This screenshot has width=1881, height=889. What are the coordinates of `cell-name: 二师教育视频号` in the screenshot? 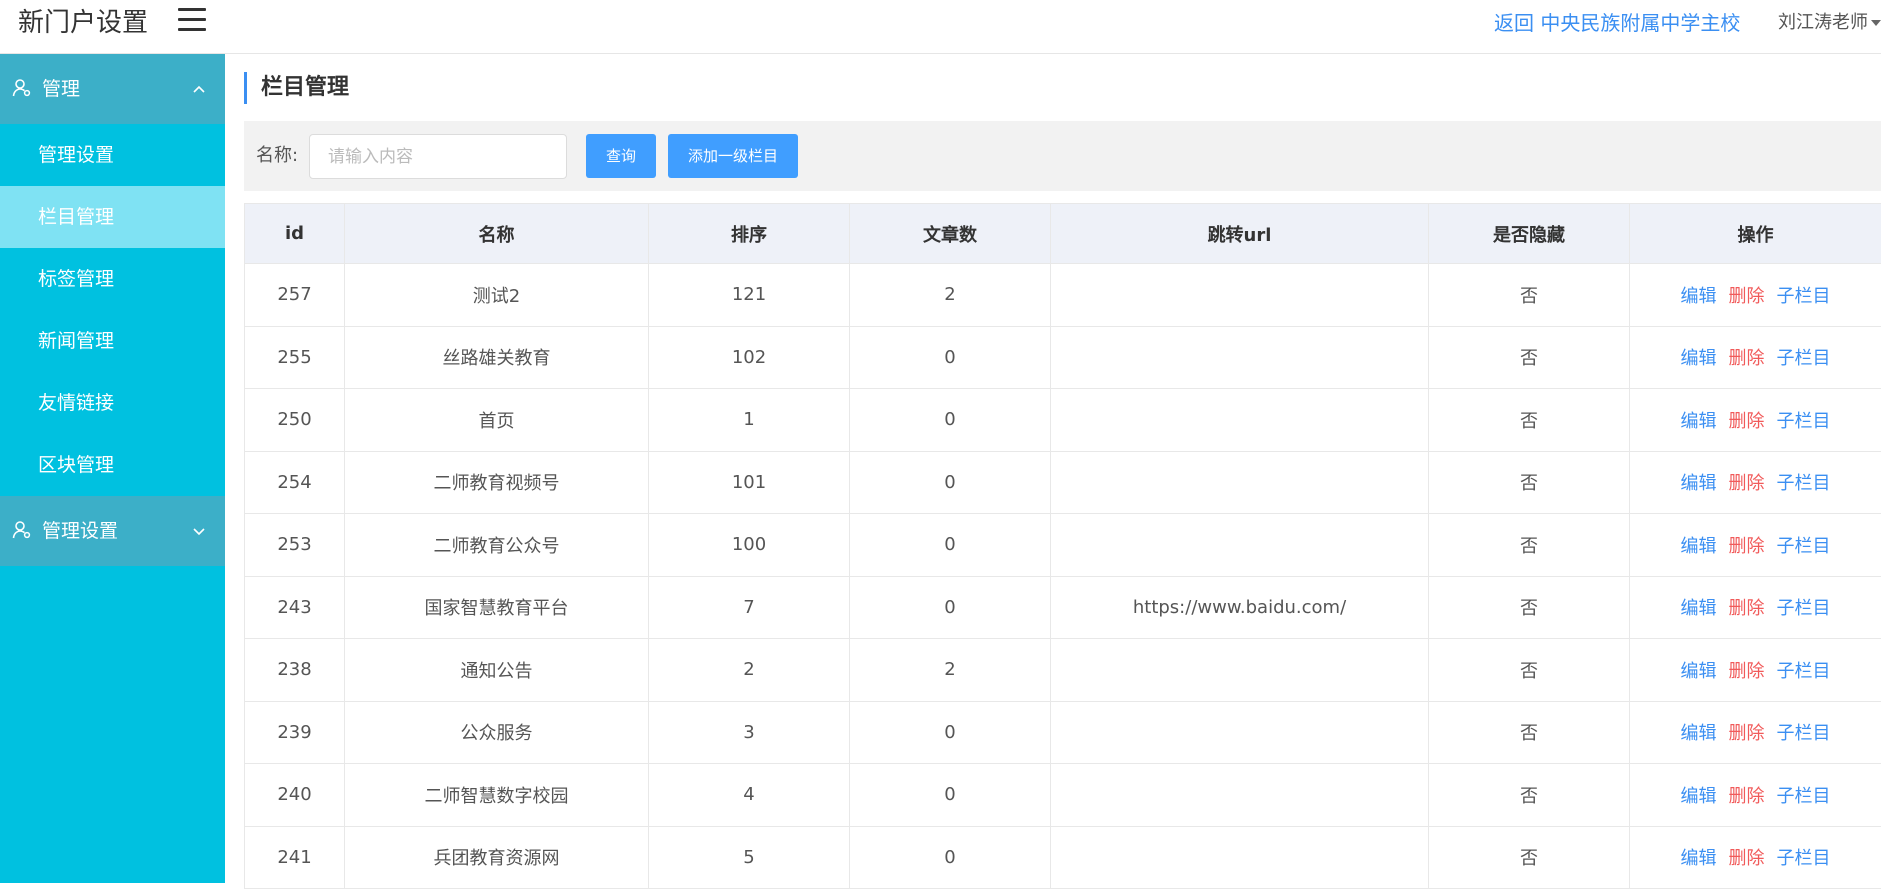 It's located at (497, 482).